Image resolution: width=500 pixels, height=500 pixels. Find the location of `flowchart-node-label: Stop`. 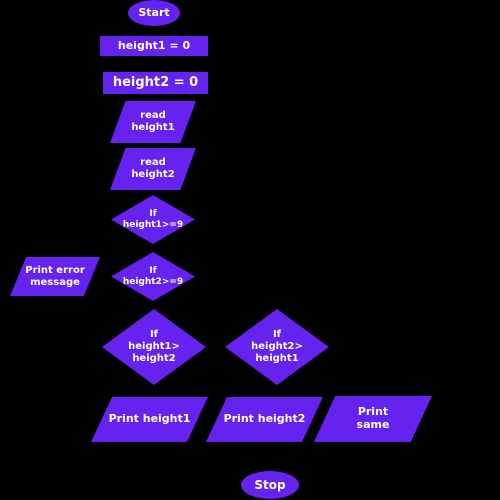

flowchart-node-label: Stop is located at coordinates (270, 484).